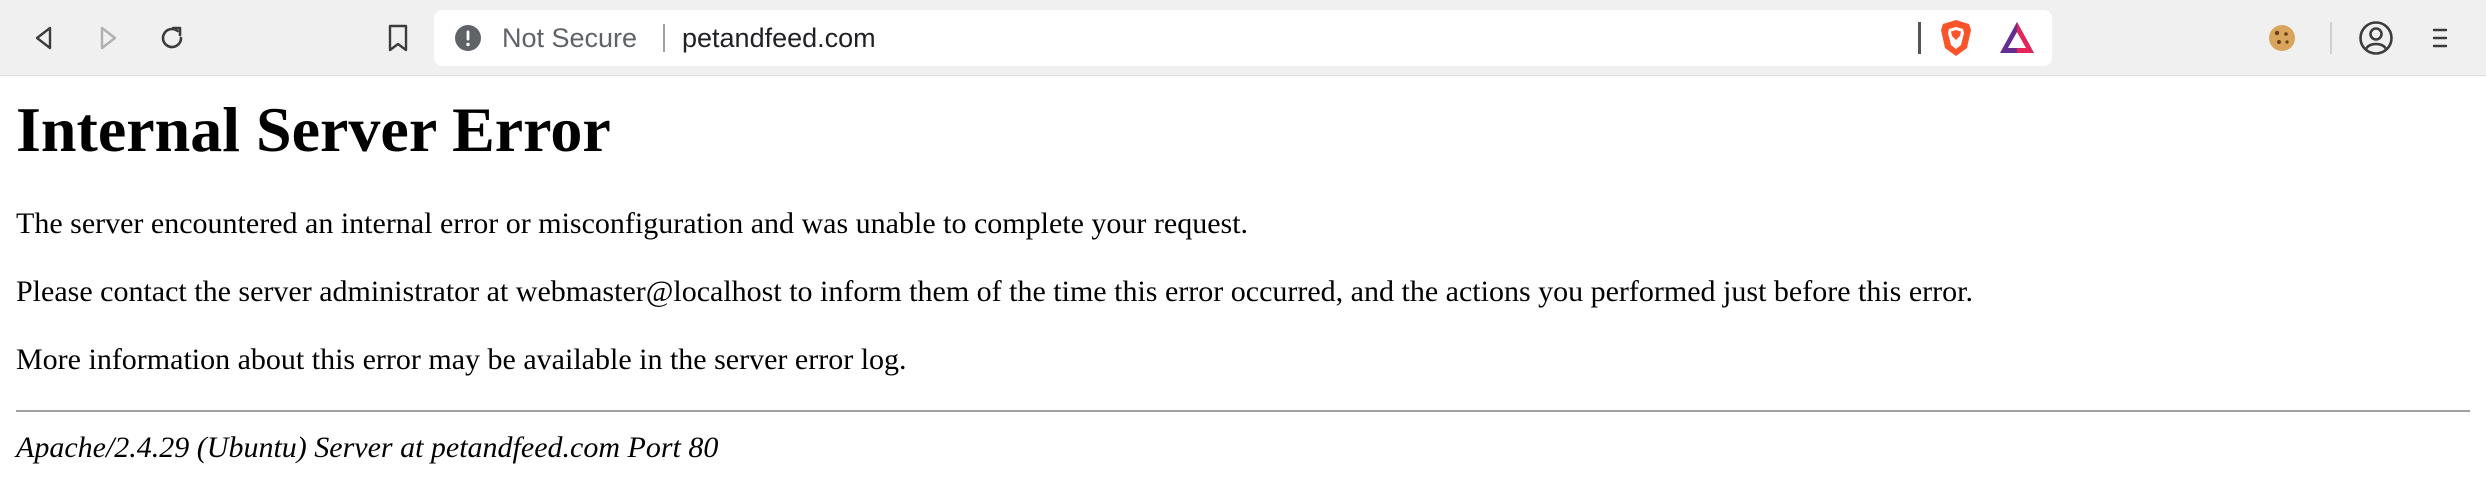  I want to click on address-bar: Not Secure petandfeed.com, so click(1243, 38).